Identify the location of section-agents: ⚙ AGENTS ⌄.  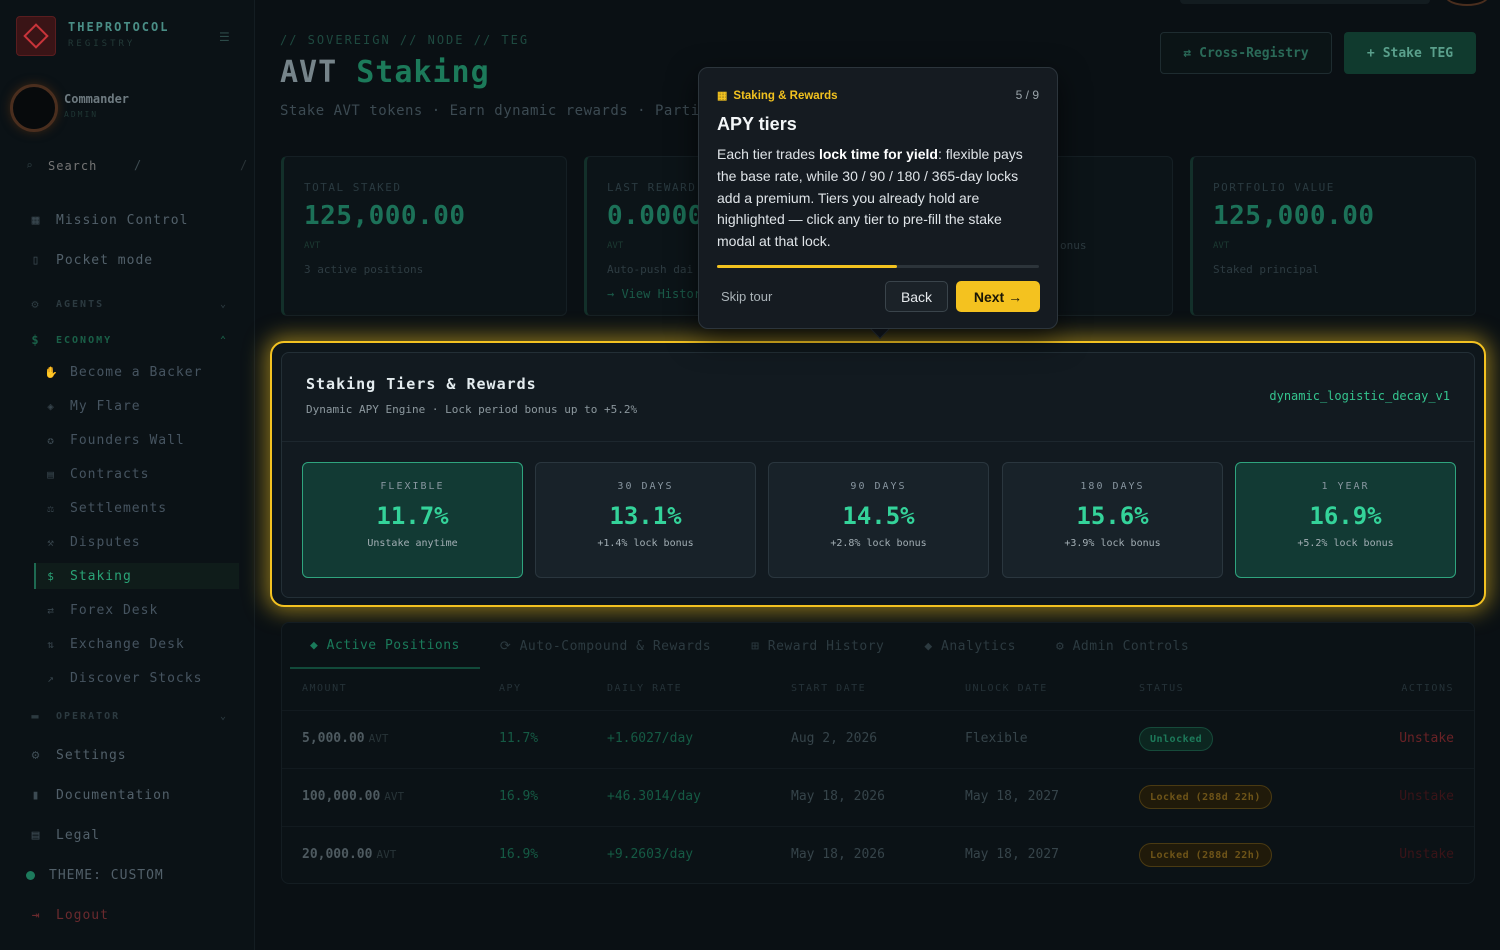
(128, 304).